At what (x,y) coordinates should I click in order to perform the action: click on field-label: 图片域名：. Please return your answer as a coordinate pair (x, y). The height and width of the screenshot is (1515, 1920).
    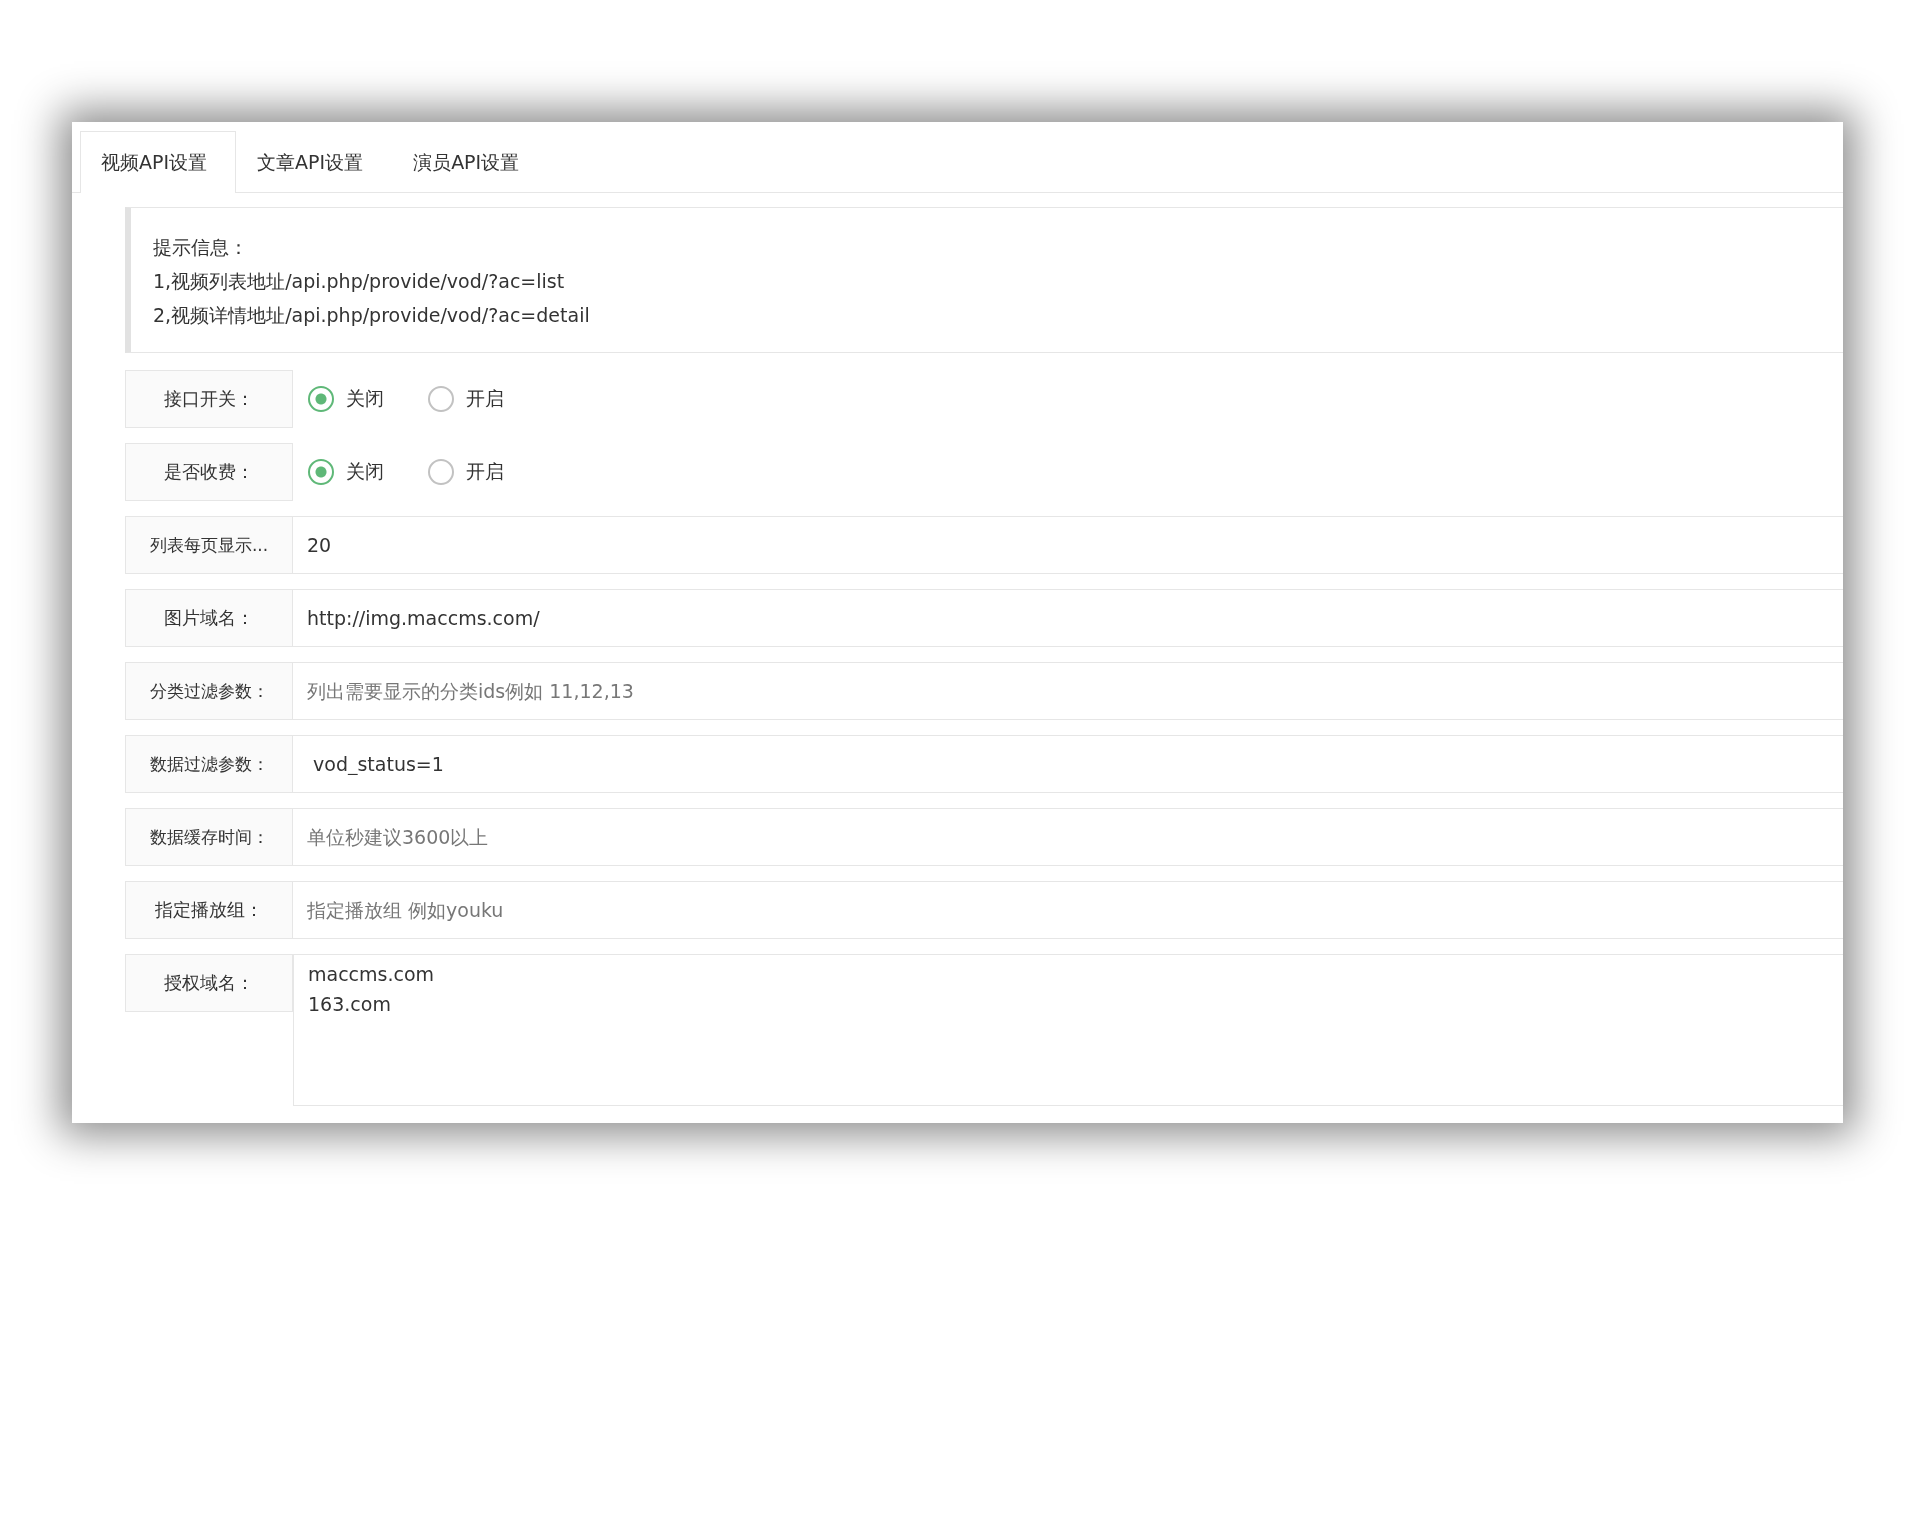
    Looking at the image, I should click on (209, 618).